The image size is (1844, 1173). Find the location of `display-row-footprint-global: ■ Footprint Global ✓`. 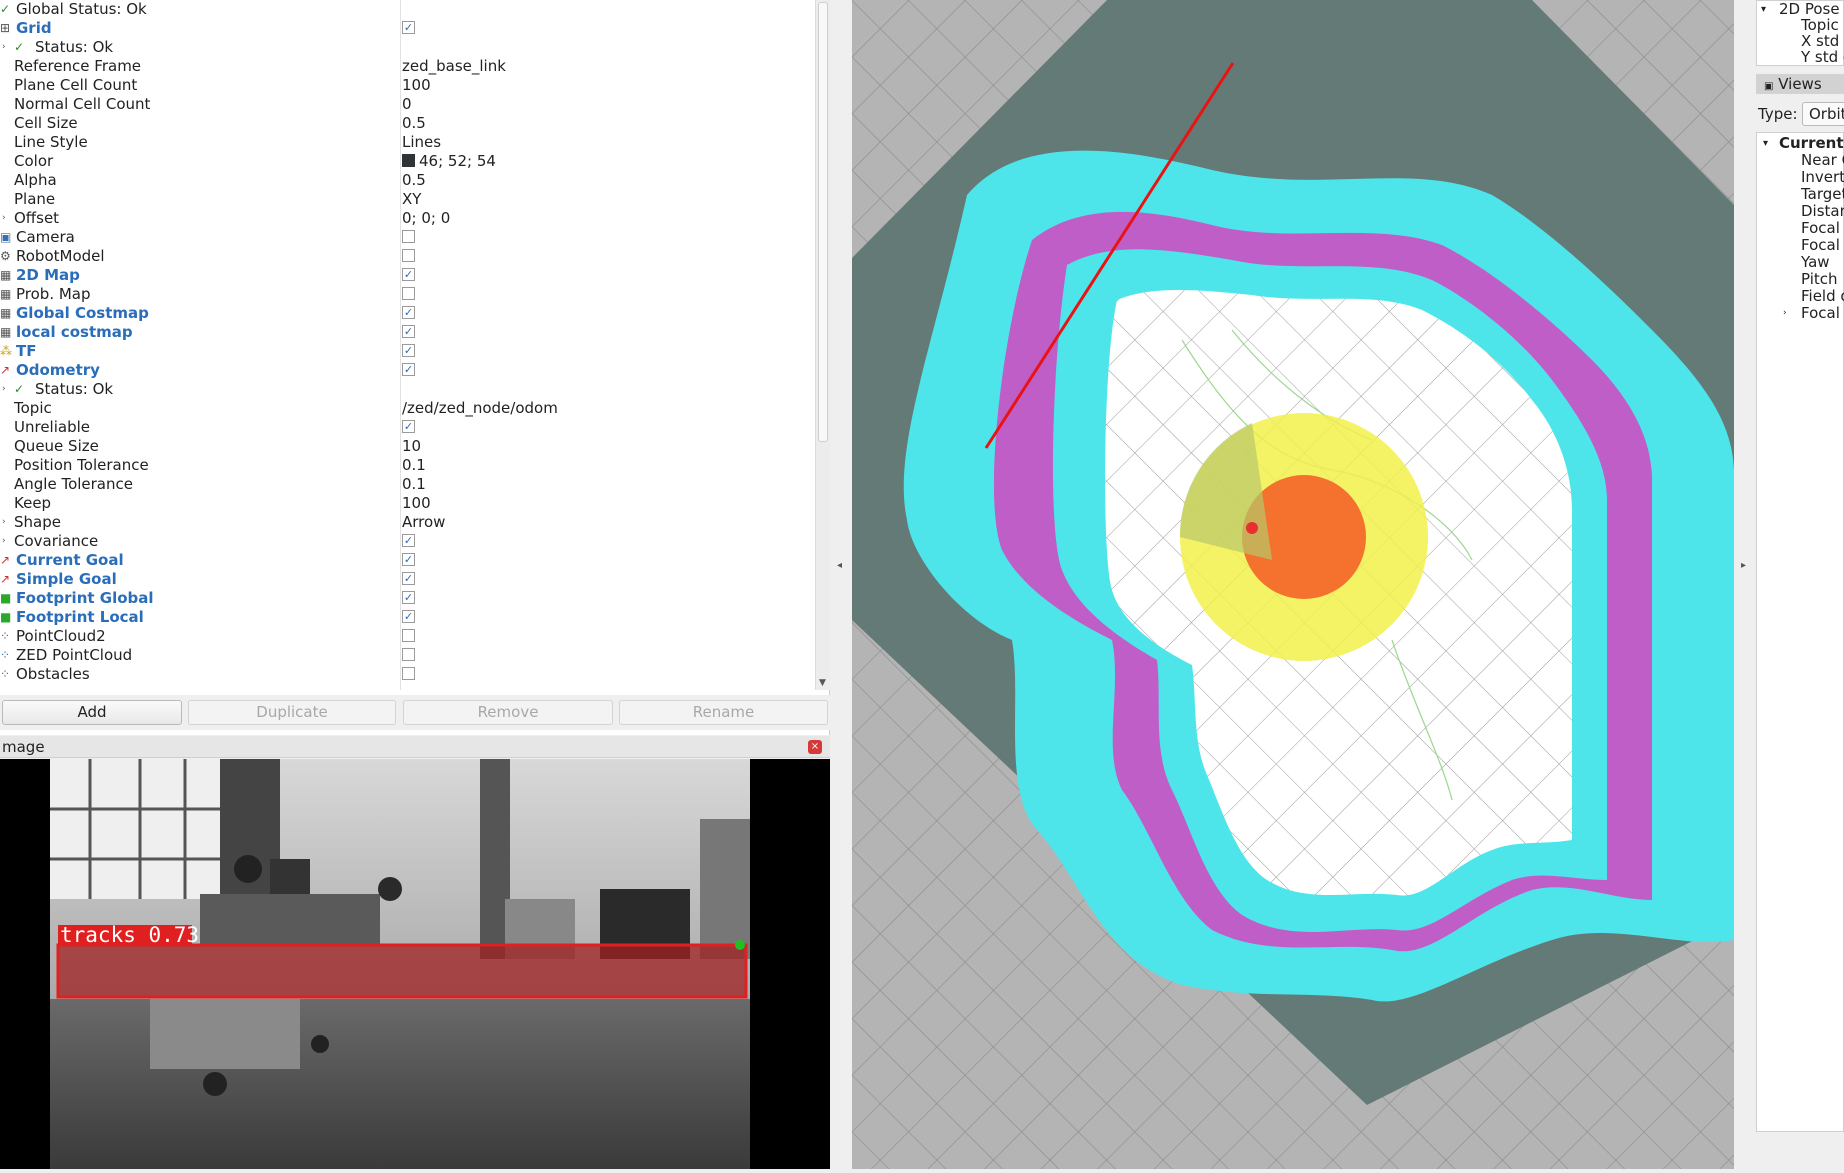

display-row-footprint-global: ■ Footprint Global ✓ is located at coordinates (407, 598).